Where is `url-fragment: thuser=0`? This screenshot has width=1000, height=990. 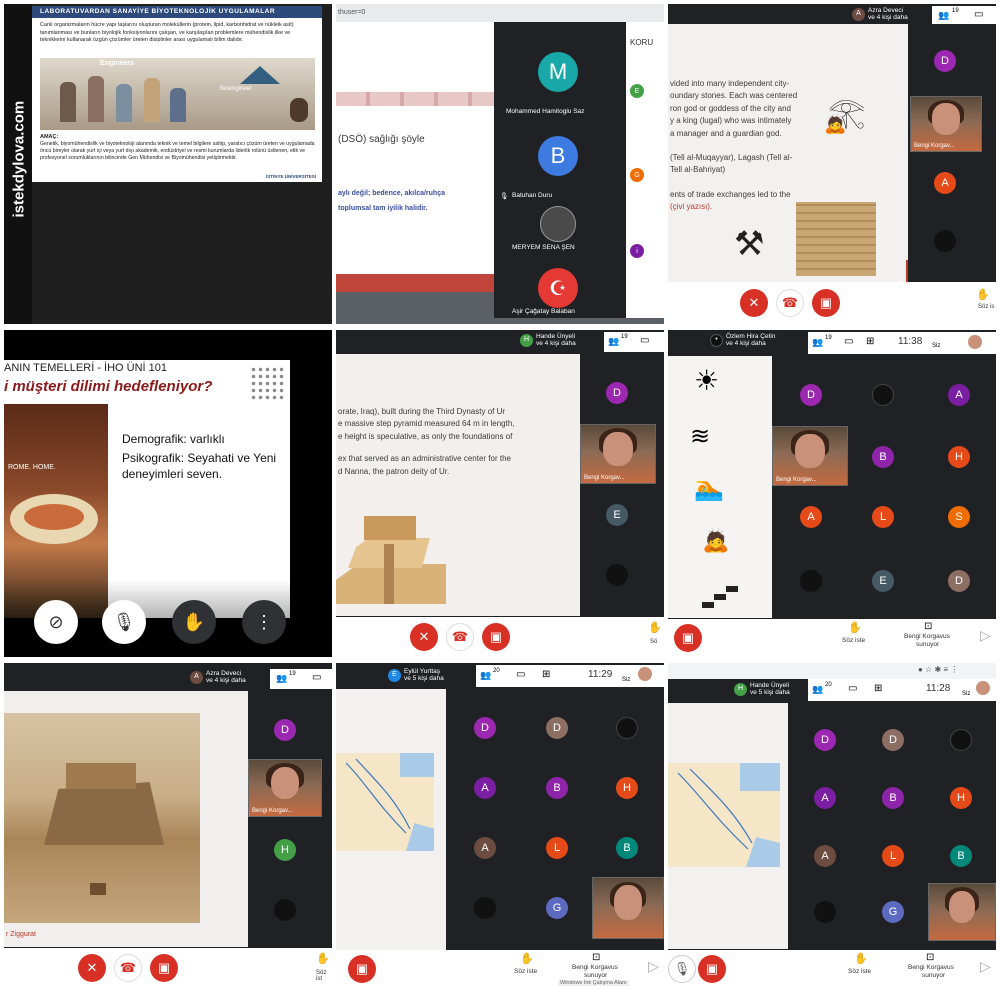
url-fragment: thuser=0 is located at coordinates (352, 12).